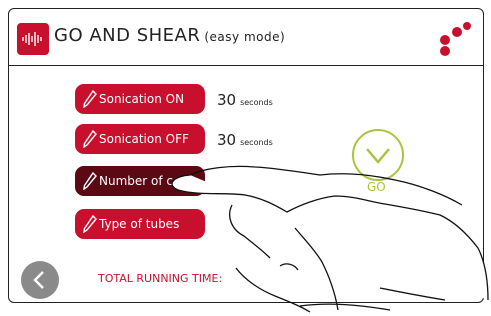  I want to click on sonication-on-label: Sonication ON, so click(142, 99).